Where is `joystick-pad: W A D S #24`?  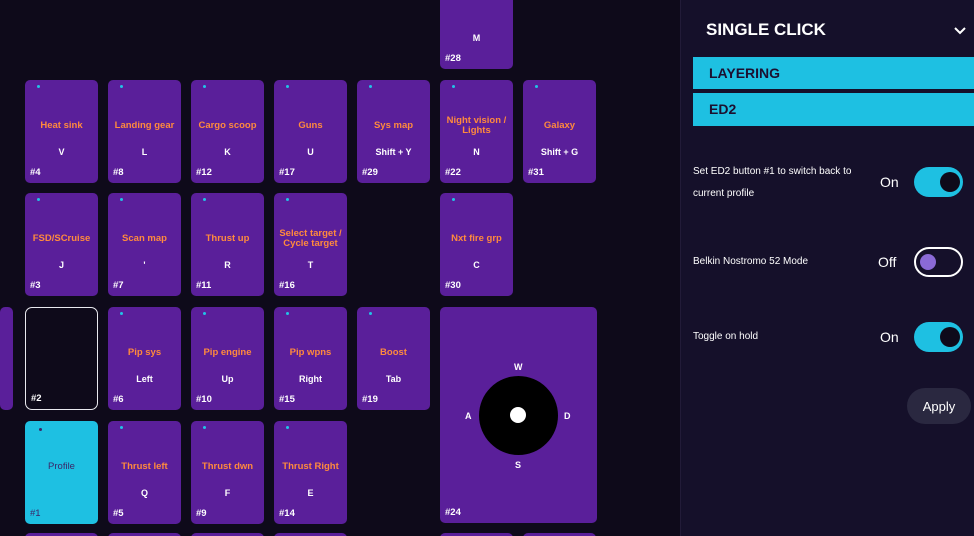 joystick-pad: W A D S #24 is located at coordinates (518, 415).